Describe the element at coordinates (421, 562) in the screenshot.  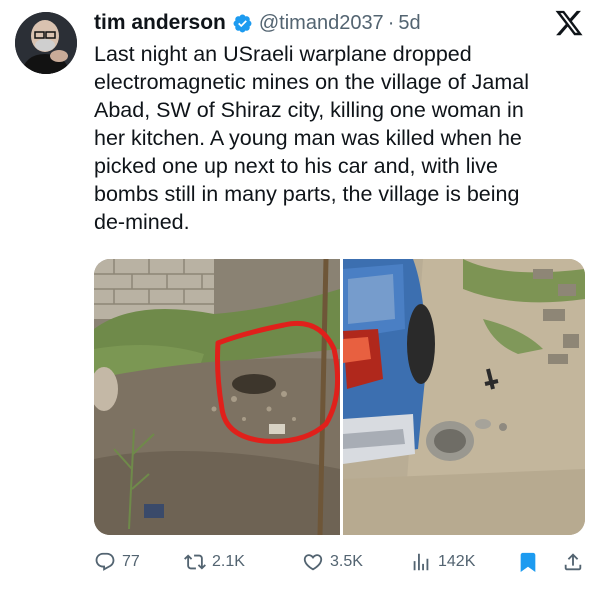
I see `views-icon` at that location.